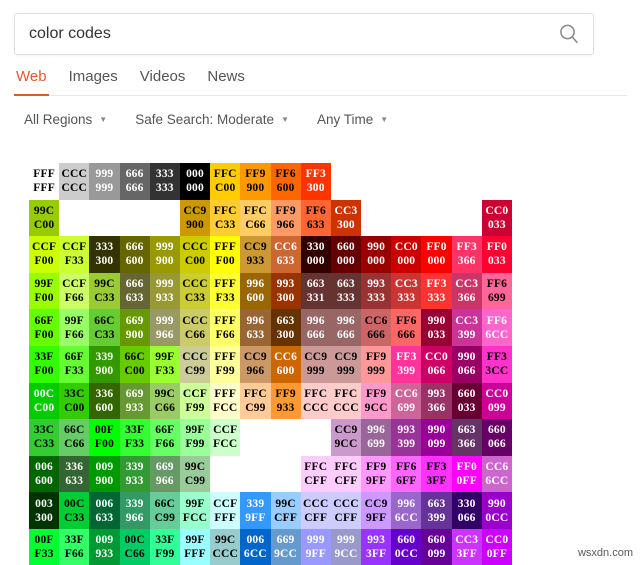  What do you see at coordinates (104, 546) in the screenshot?
I see `color-swatch: 009 933` at bounding box center [104, 546].